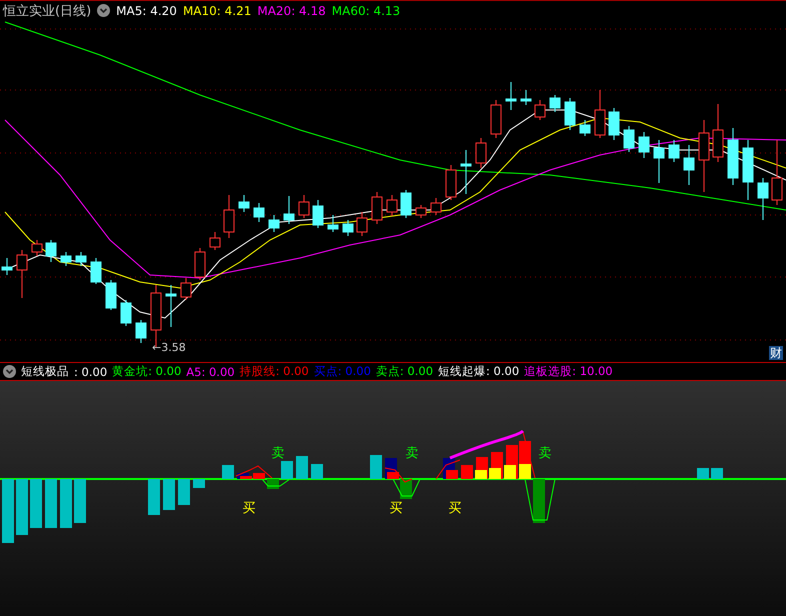  I want to click on low-price-label: ←3.58, so click(169, 347).